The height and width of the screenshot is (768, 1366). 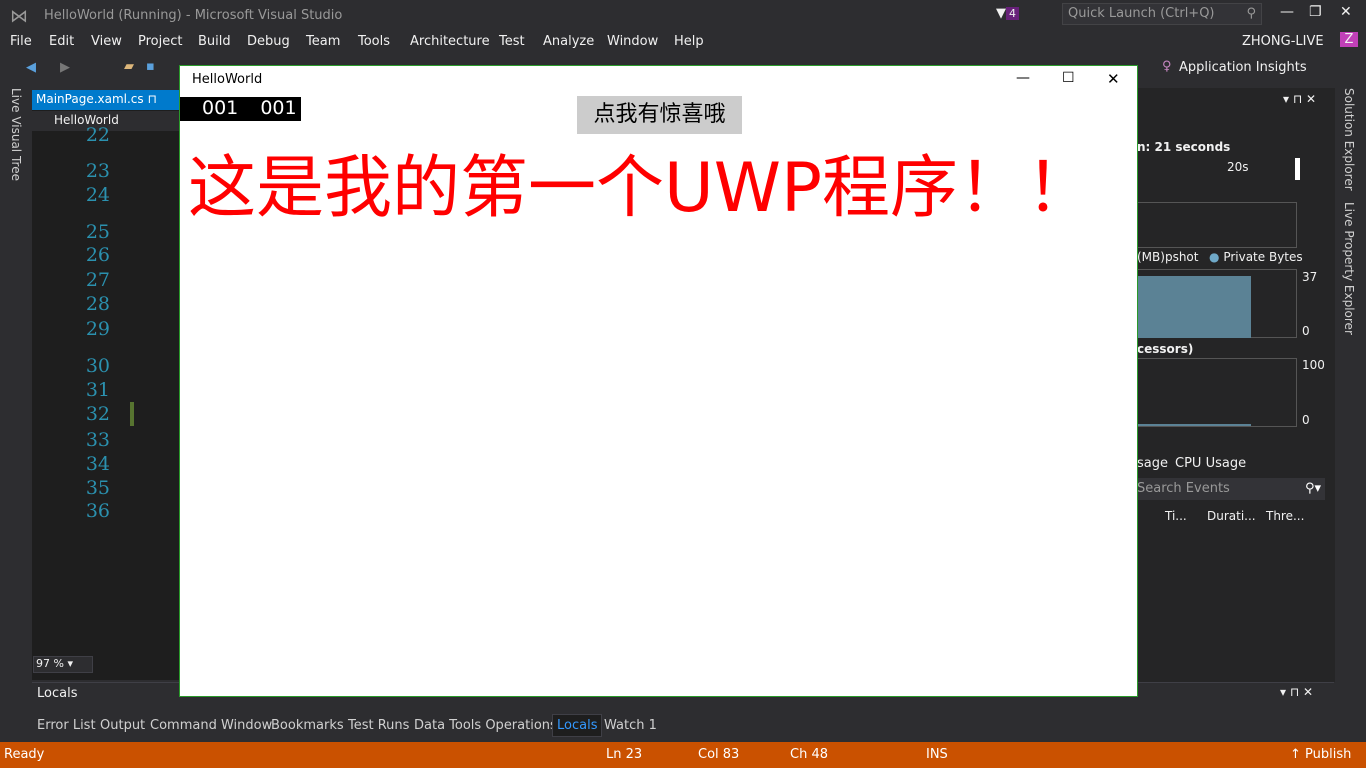 I want to click on pin-icon: ⊓, so click(x=151, y=99).